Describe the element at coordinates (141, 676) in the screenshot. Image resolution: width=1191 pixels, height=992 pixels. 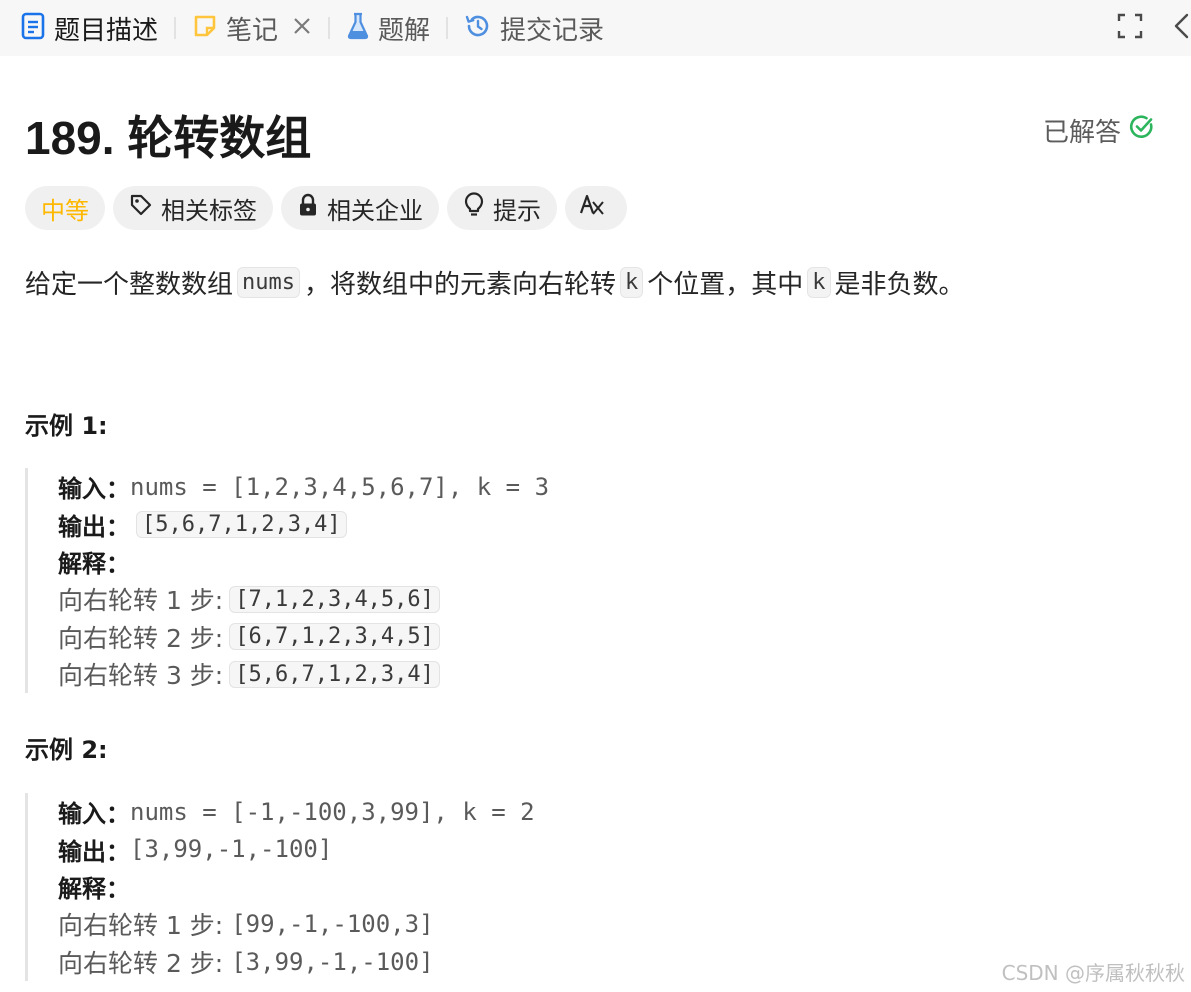
I see `step-text: 向右轮转 3 步:` at that location.